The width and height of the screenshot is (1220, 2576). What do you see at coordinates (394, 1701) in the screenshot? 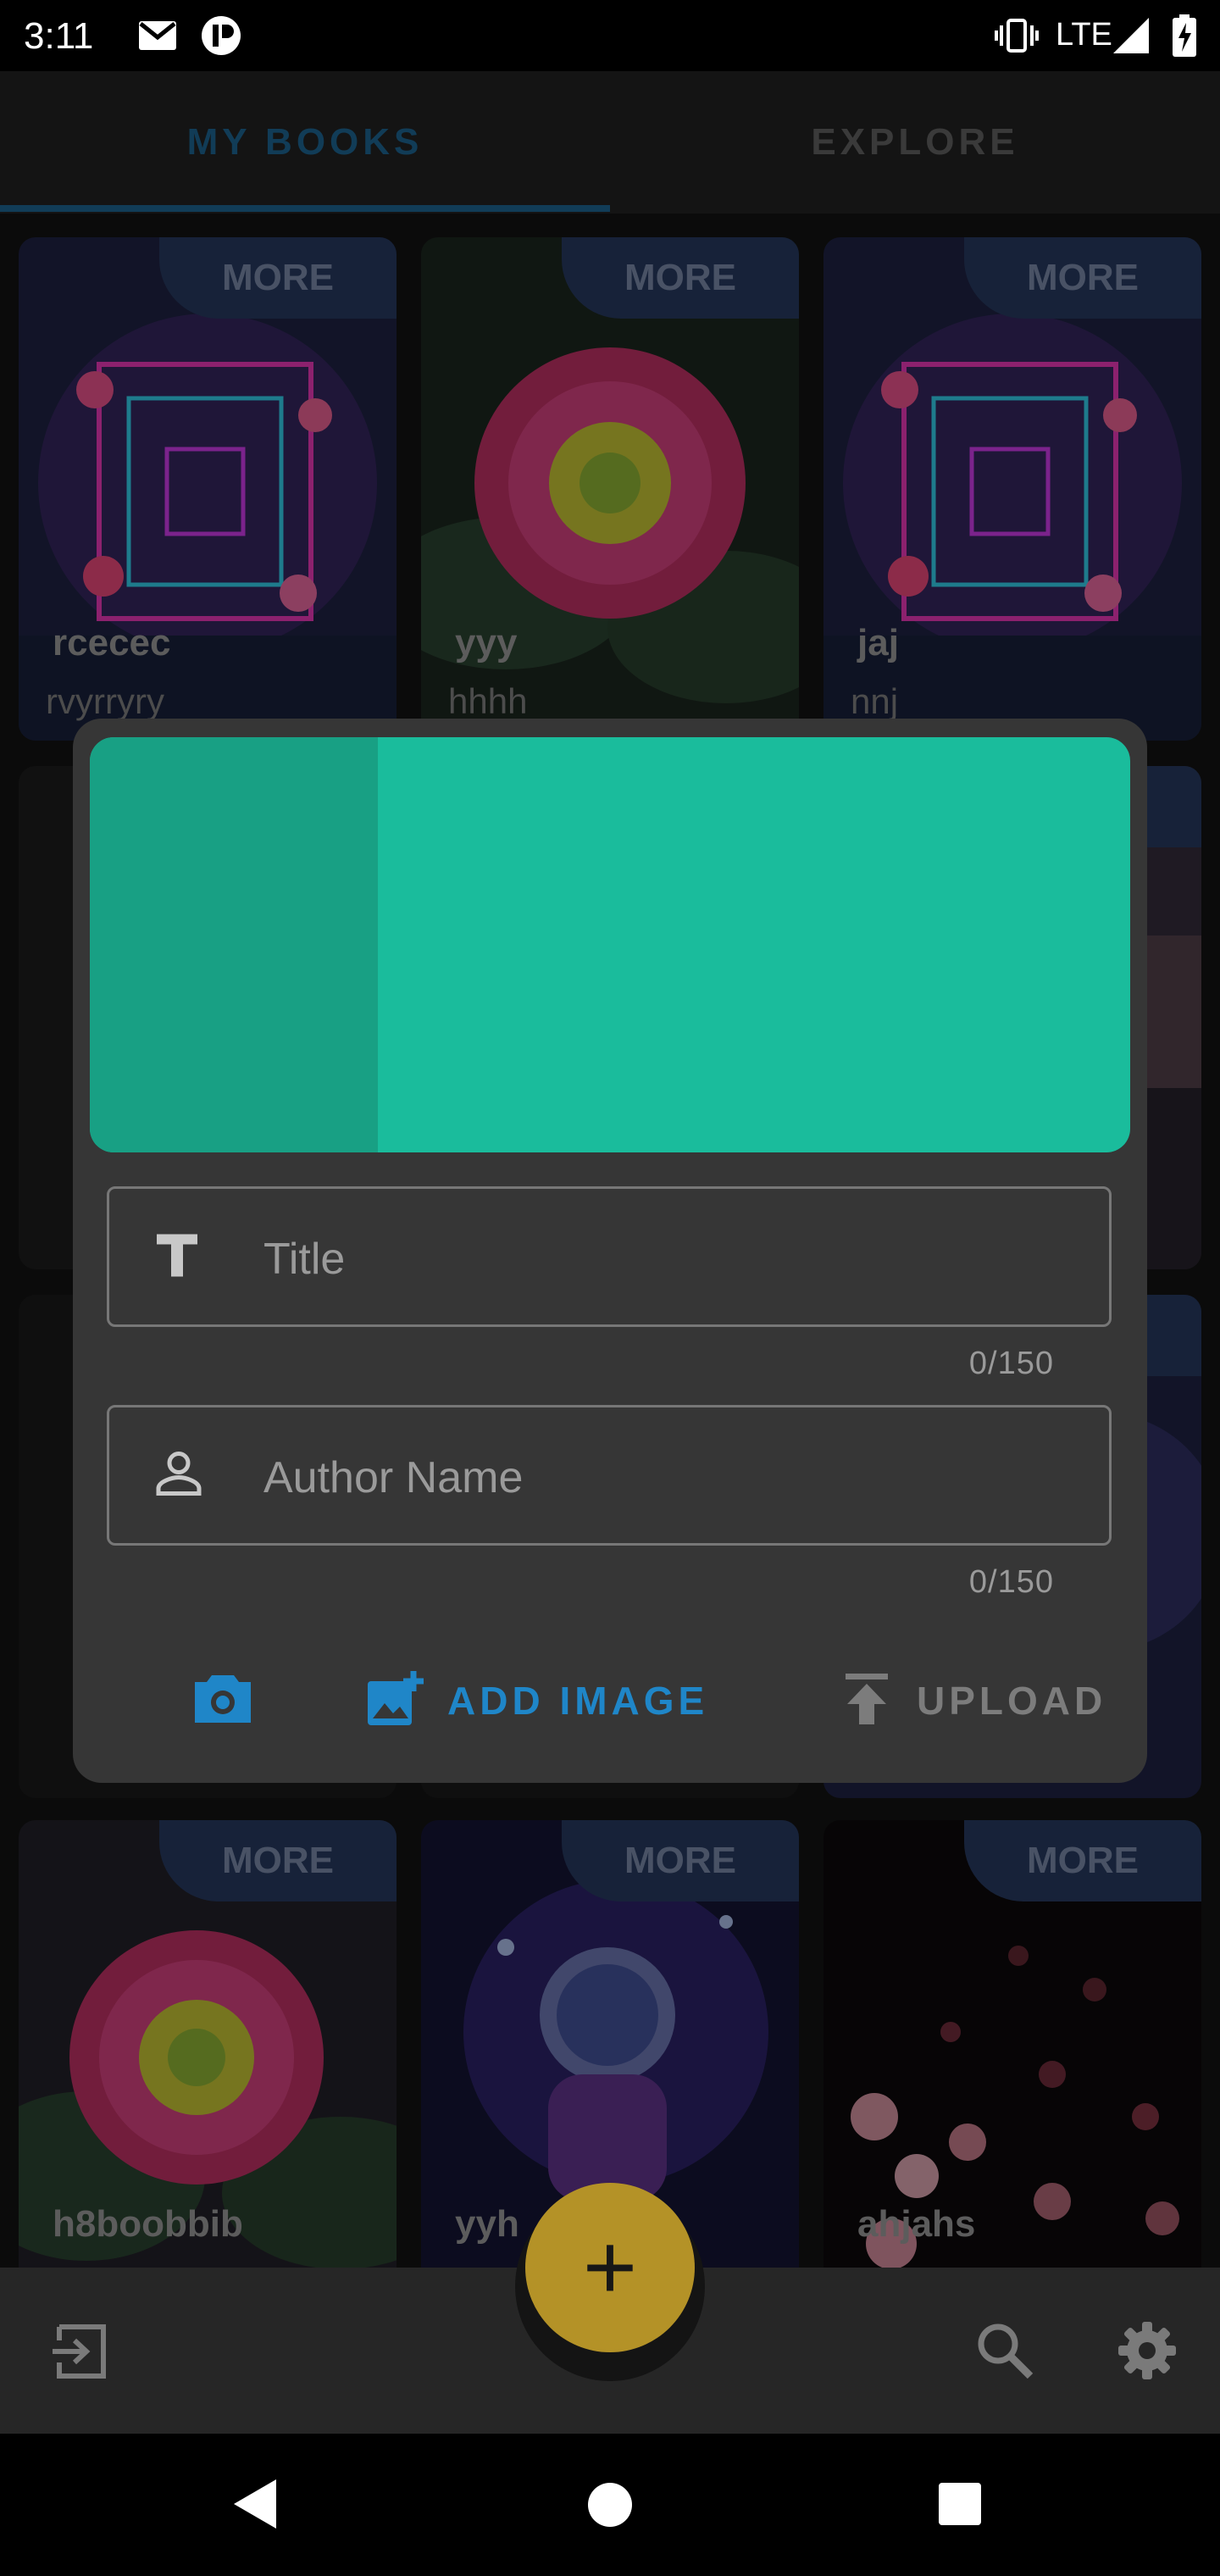
I see `add-photo-icon` at bounding box center [394, 1701].